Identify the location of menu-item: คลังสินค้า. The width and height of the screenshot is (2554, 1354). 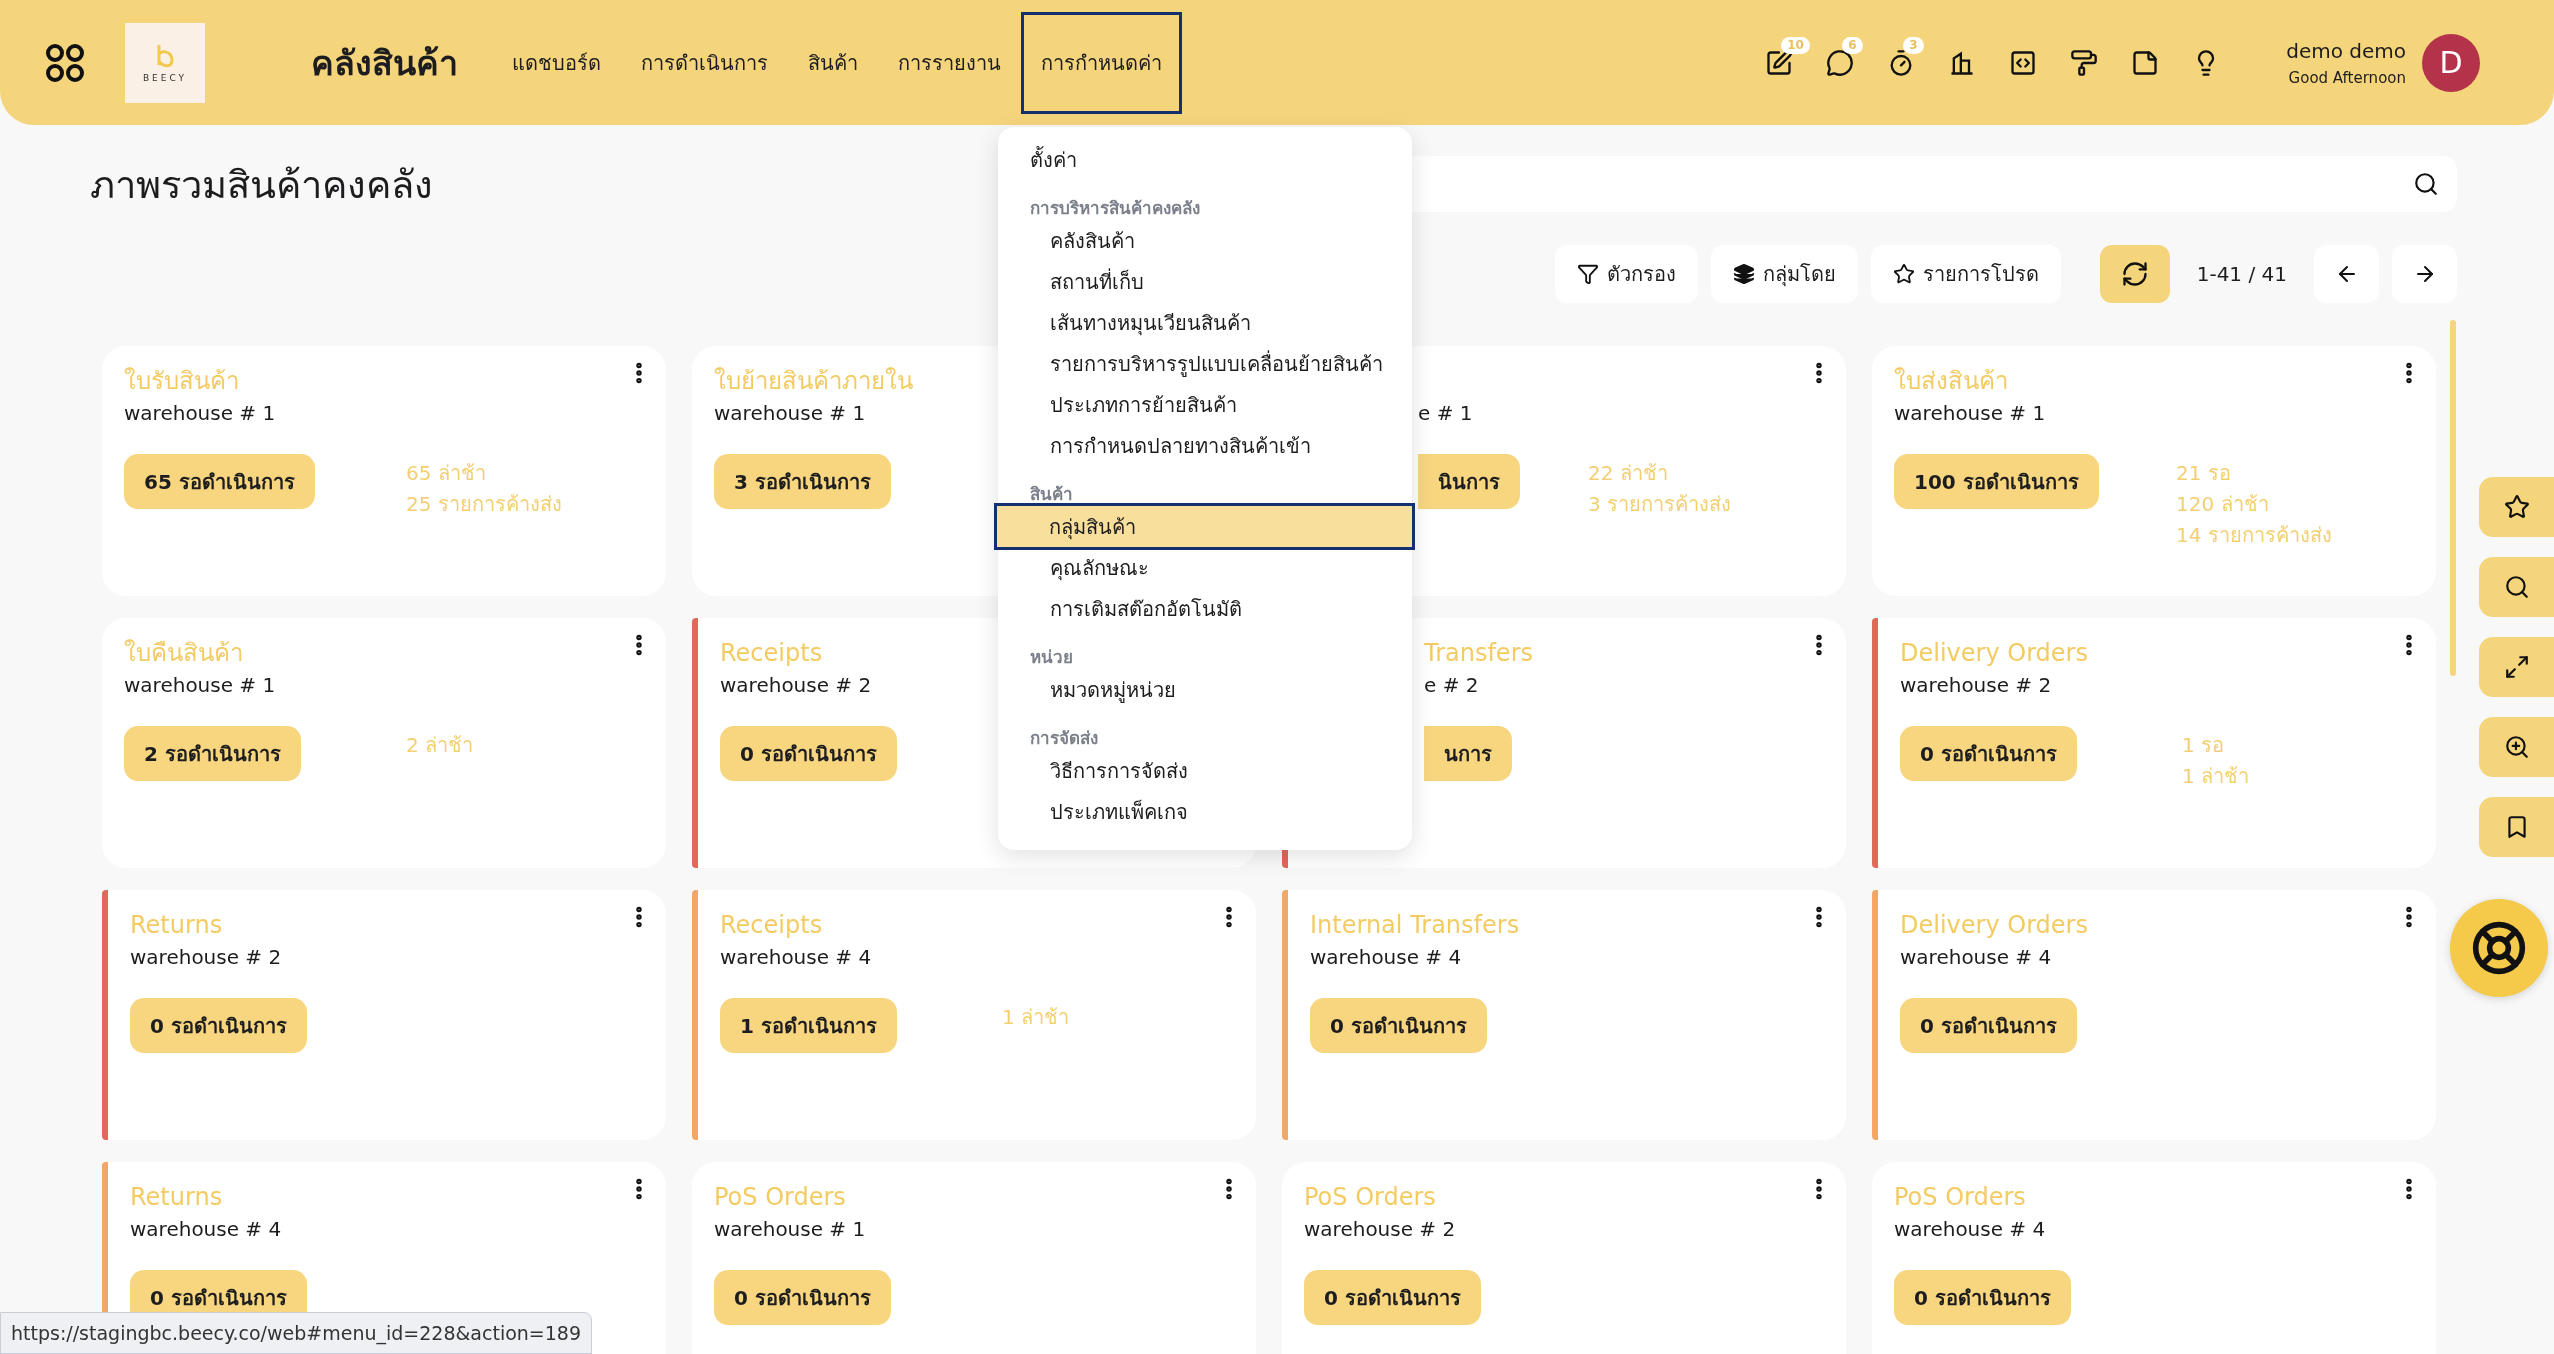
(1205, 240).